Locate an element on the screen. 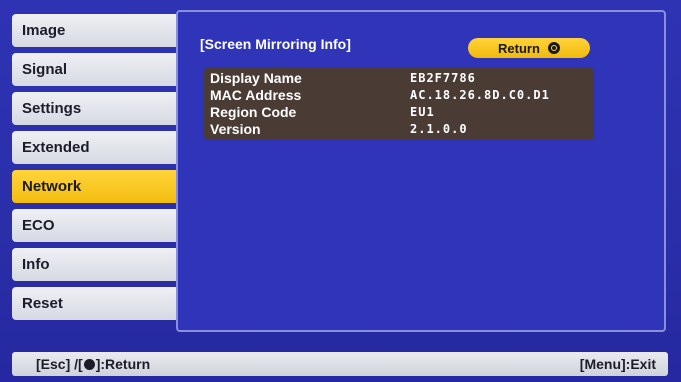  return-button-label: Return is located at coordinates (519, 48).